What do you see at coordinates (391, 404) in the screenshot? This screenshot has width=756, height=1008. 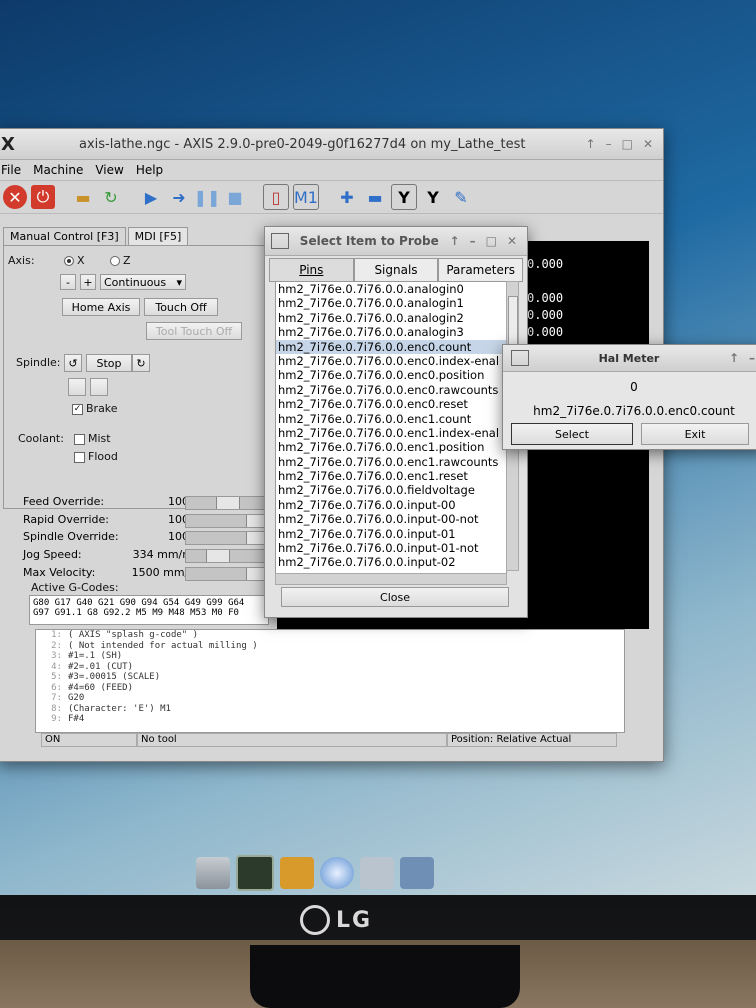 I see `pin-list-item: hm2_7i76e.0.7i76.0.0.enc0.reset` at bounding box center [391, 404].